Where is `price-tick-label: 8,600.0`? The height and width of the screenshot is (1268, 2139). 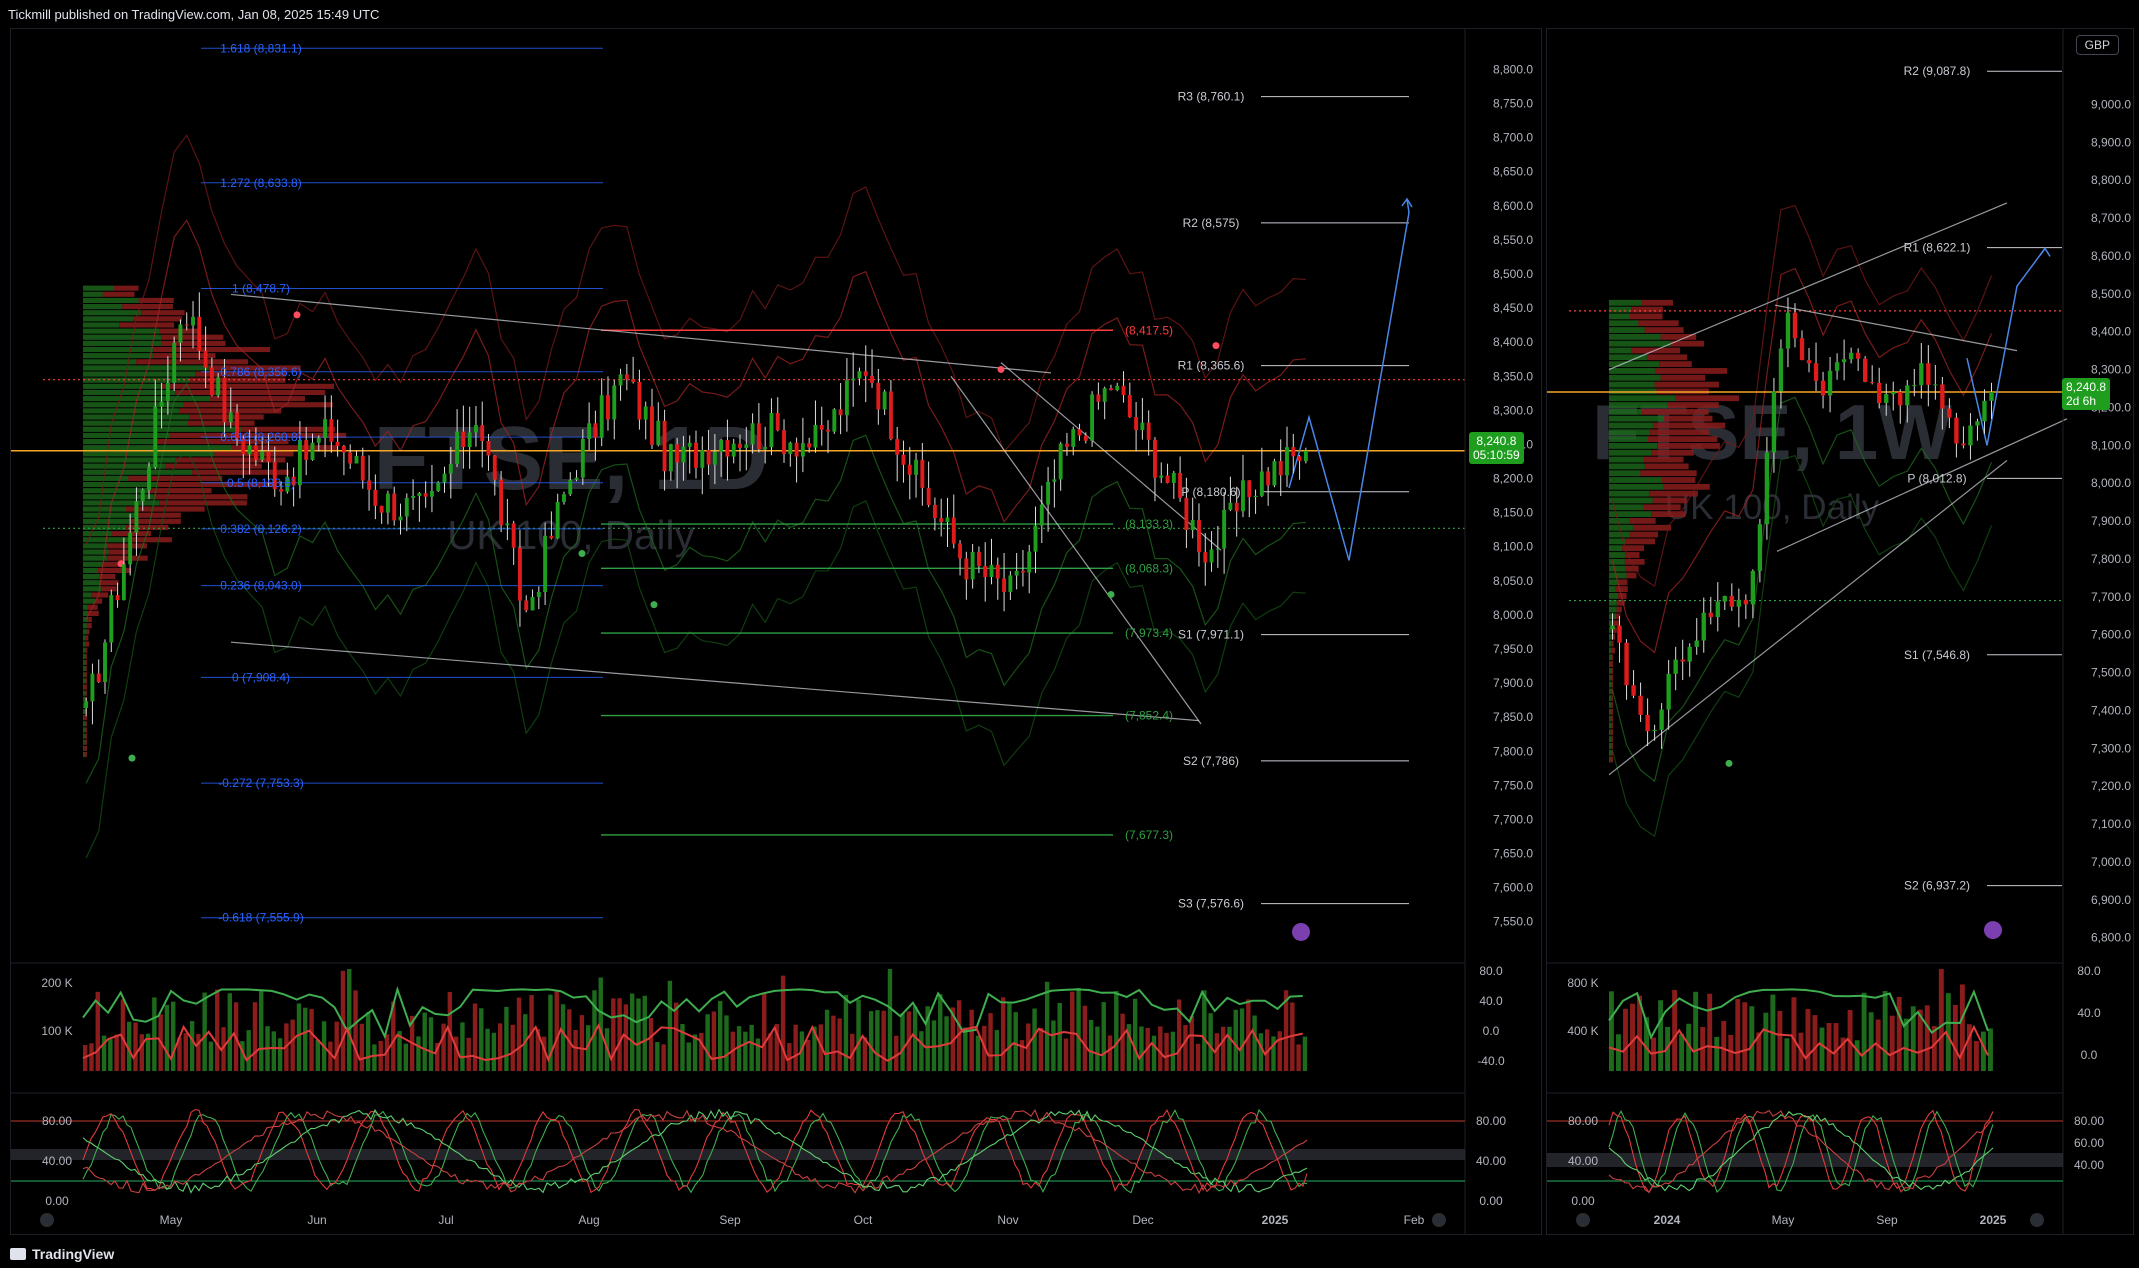
price-tick-label: 8,600.0 is located at coordinates (1513, 206).